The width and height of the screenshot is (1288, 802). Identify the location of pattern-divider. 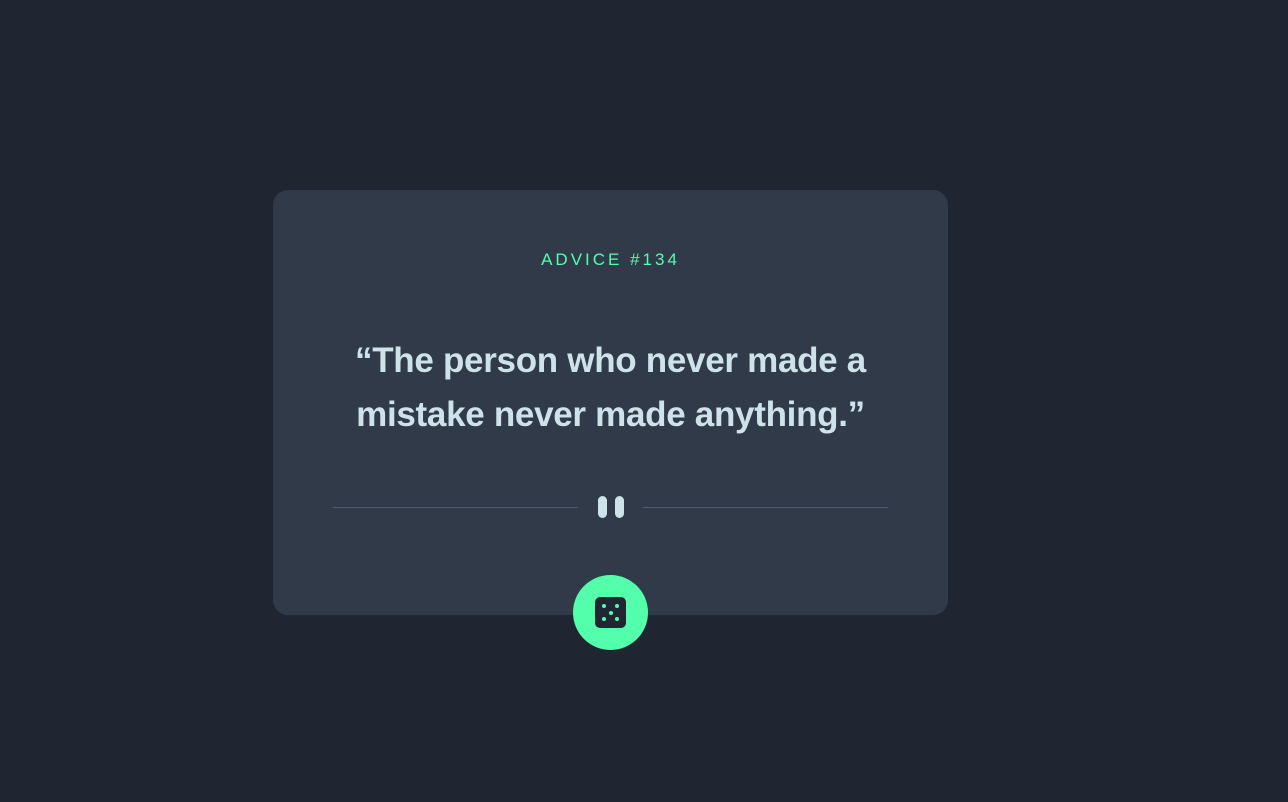
(610, 507).